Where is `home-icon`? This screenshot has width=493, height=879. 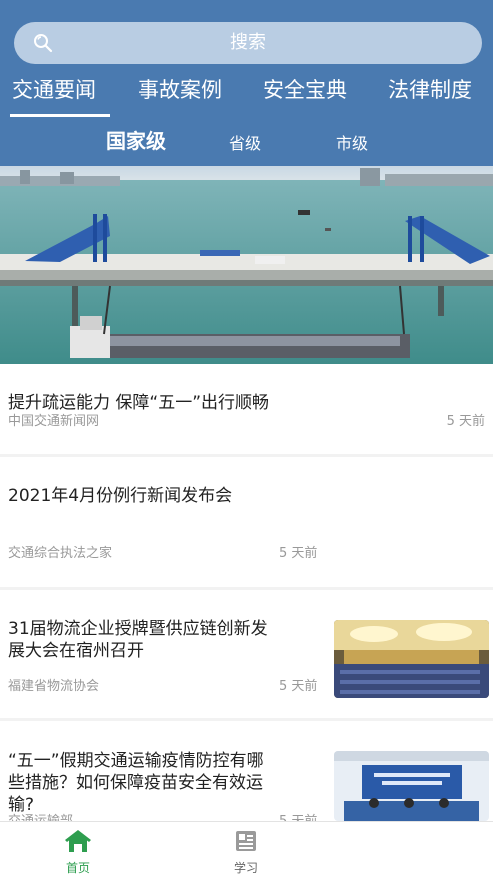 home-icon is located at coordinates (78, 841).